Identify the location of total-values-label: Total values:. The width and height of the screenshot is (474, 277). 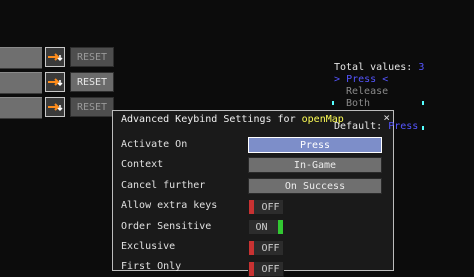
(373, 67).